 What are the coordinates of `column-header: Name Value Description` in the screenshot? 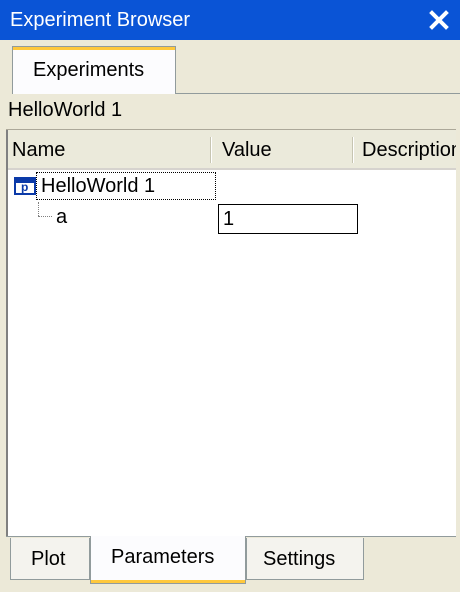 It's located at (234, 150).